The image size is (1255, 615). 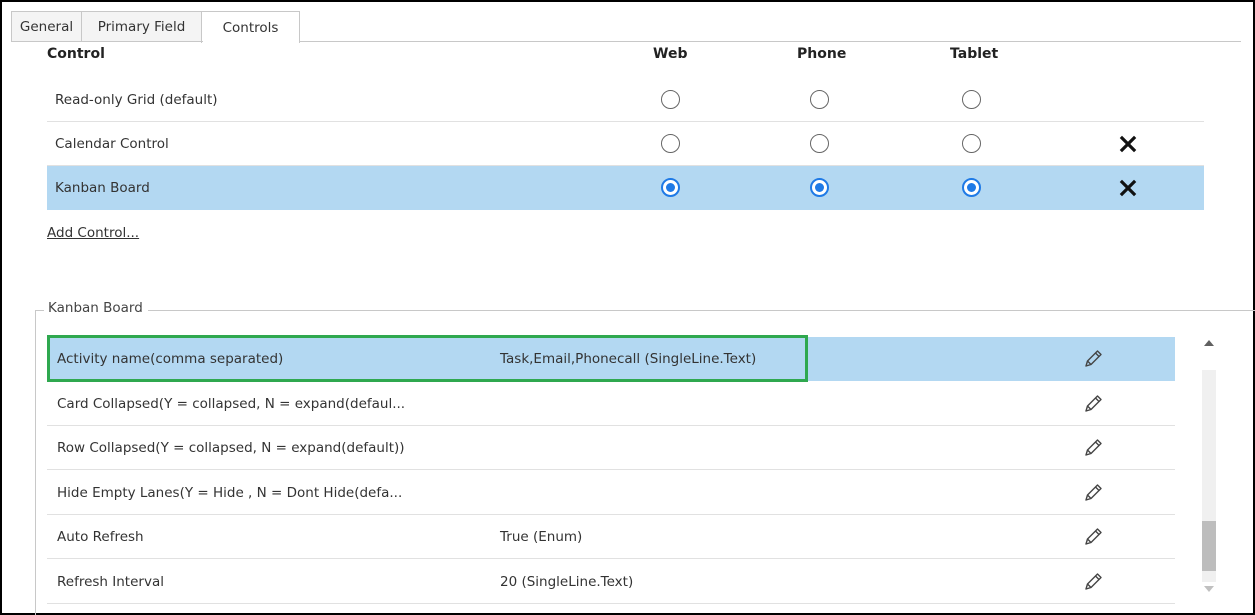 I want to click on scrollbar-thumb, so click(x=1209, y=546).